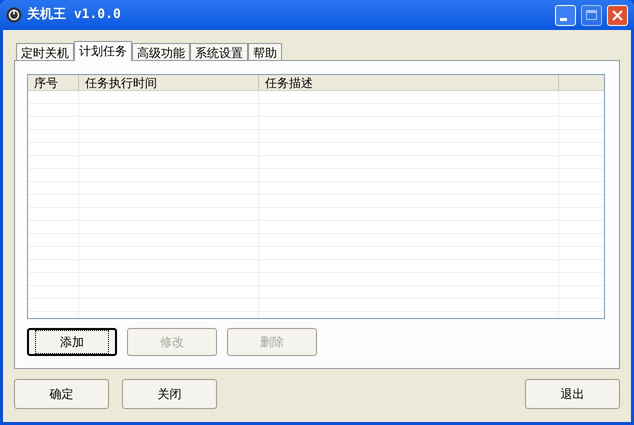 This screenshot has width=634, height=425. Describe the element at coordinates (169, 82) in the screenshot. I see `column-header: 任务执行时间` at that location.